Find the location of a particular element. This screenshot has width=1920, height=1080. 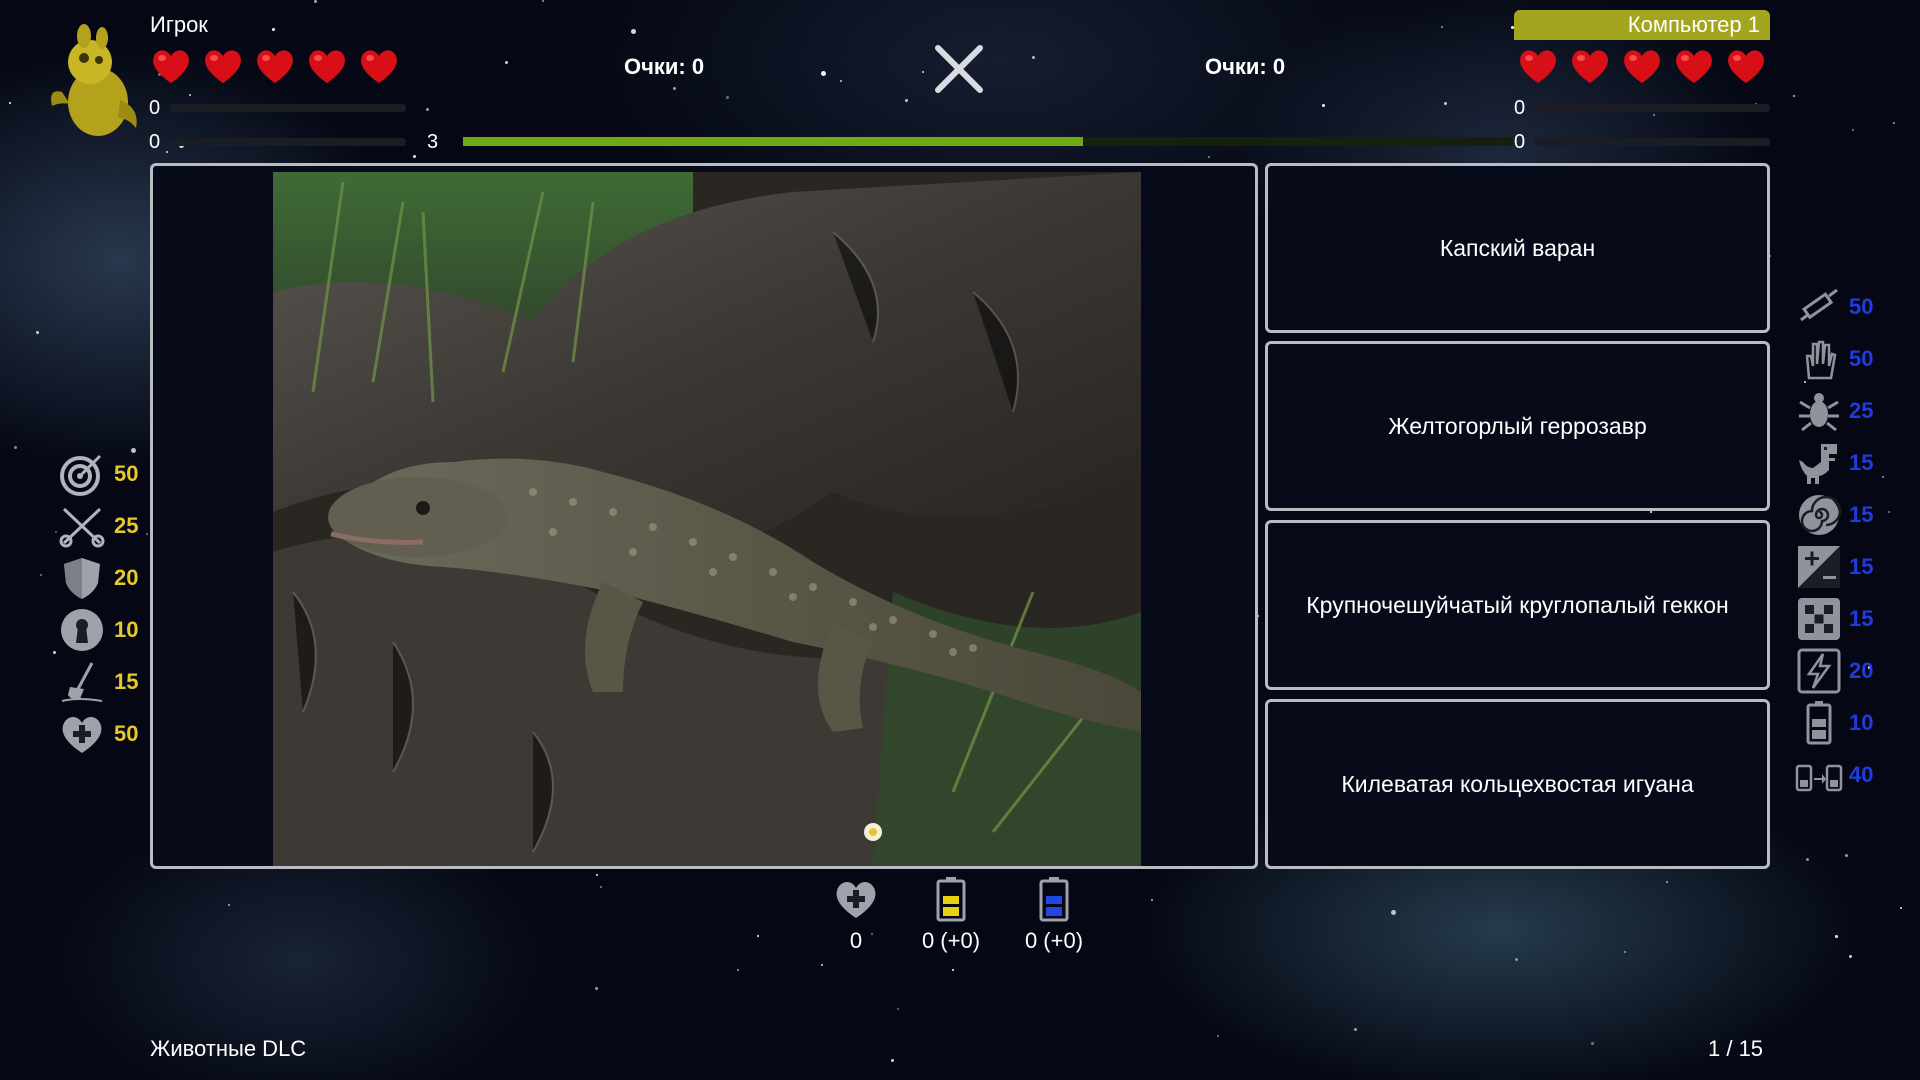

hand-icon is located at coordinates (1821, 360).